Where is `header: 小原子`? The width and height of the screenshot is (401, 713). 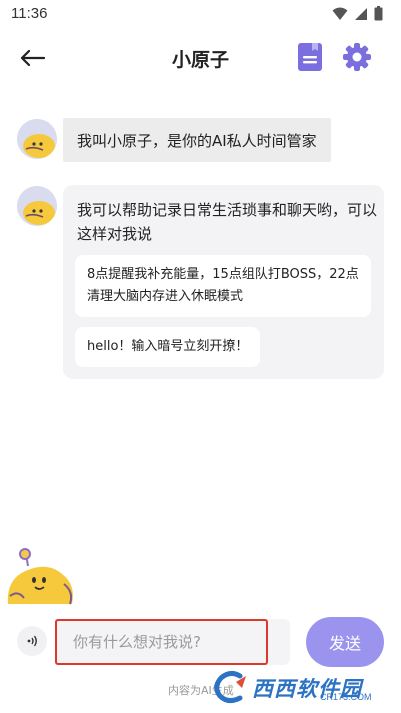
header: 小原子 is located at coordinates (200, 58).